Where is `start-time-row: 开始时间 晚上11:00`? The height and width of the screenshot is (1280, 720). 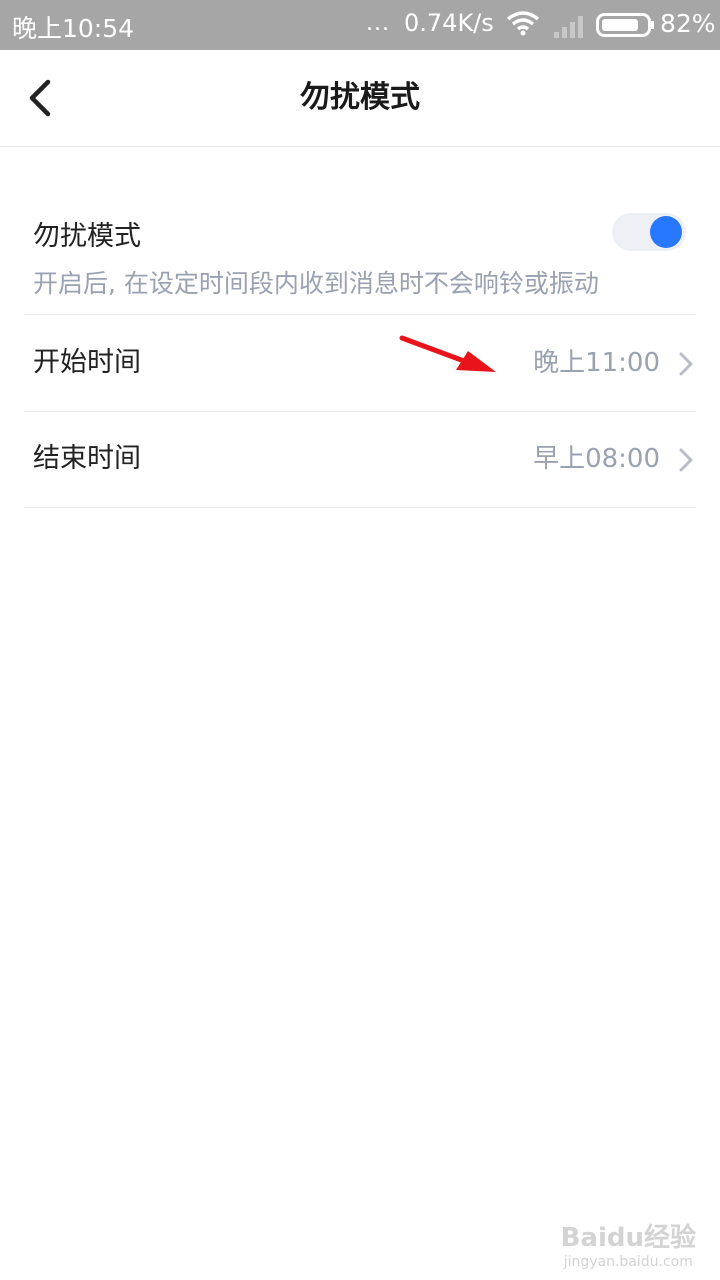 start-time-row: 开始时间 晚上11:00 is located at coordinates (360, 363).